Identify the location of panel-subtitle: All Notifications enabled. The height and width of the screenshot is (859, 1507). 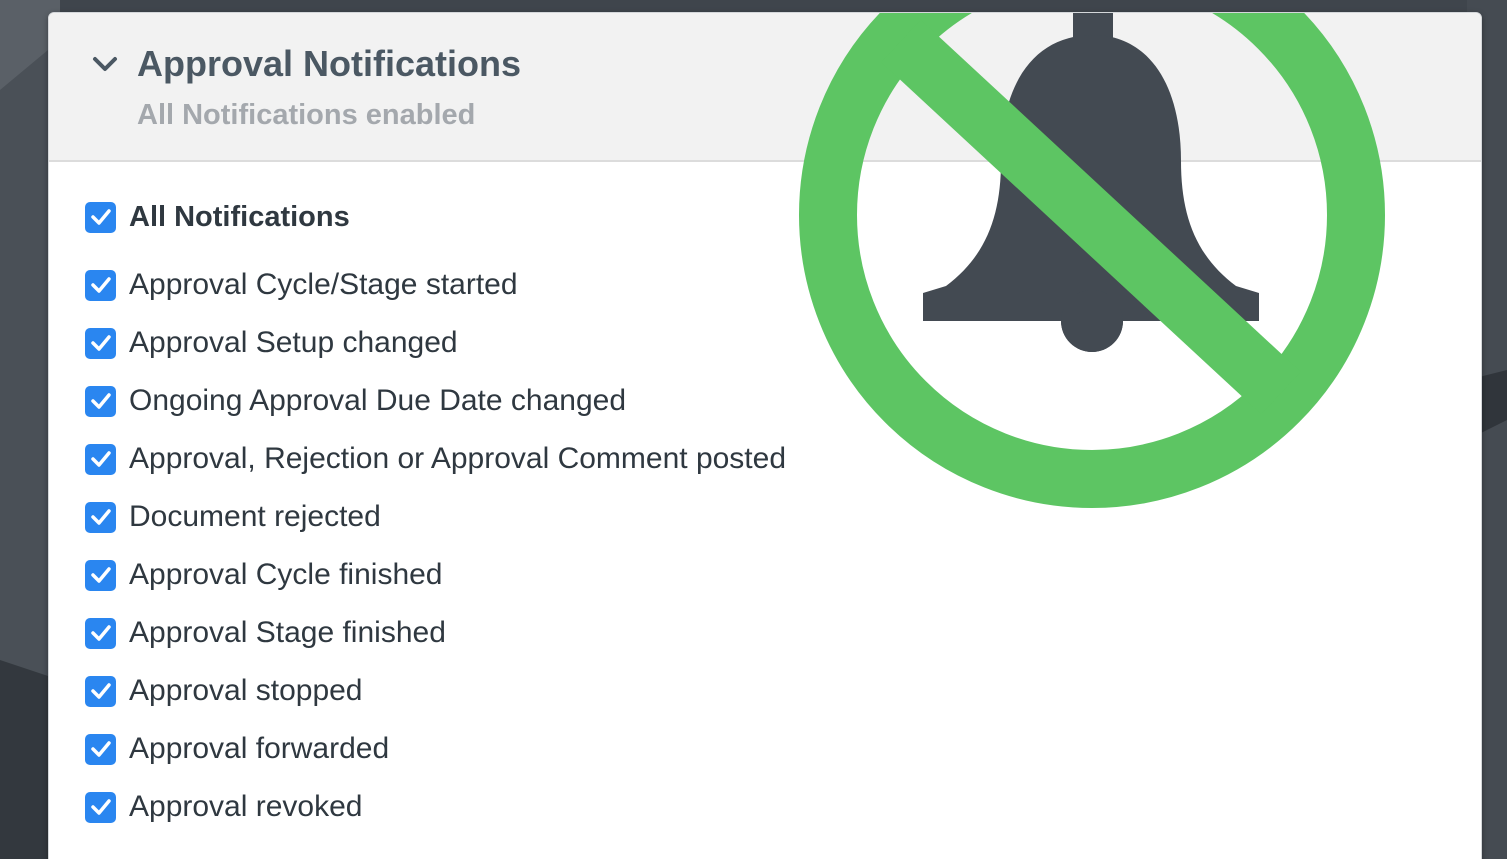
(306, 115).